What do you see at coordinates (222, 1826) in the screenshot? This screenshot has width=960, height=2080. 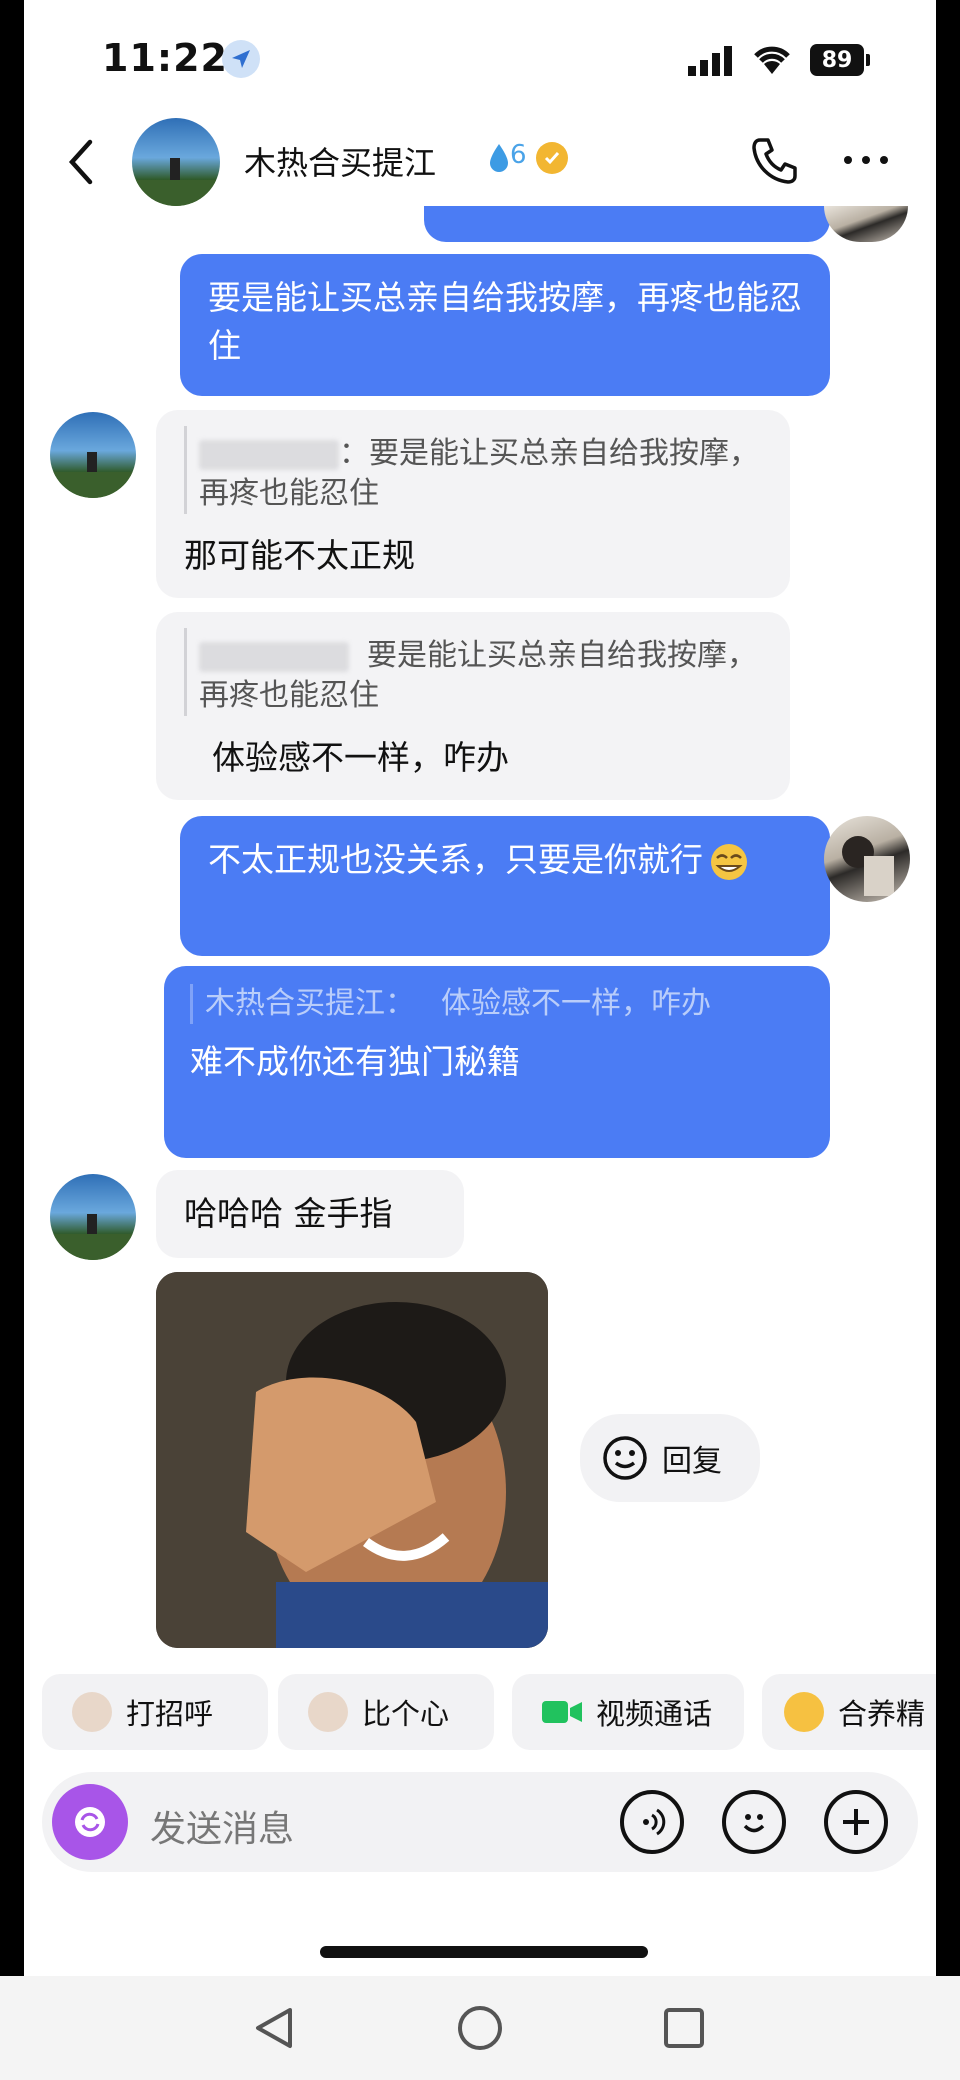 I see `message-input: 发送消息` at bounding box center [222, 1826].